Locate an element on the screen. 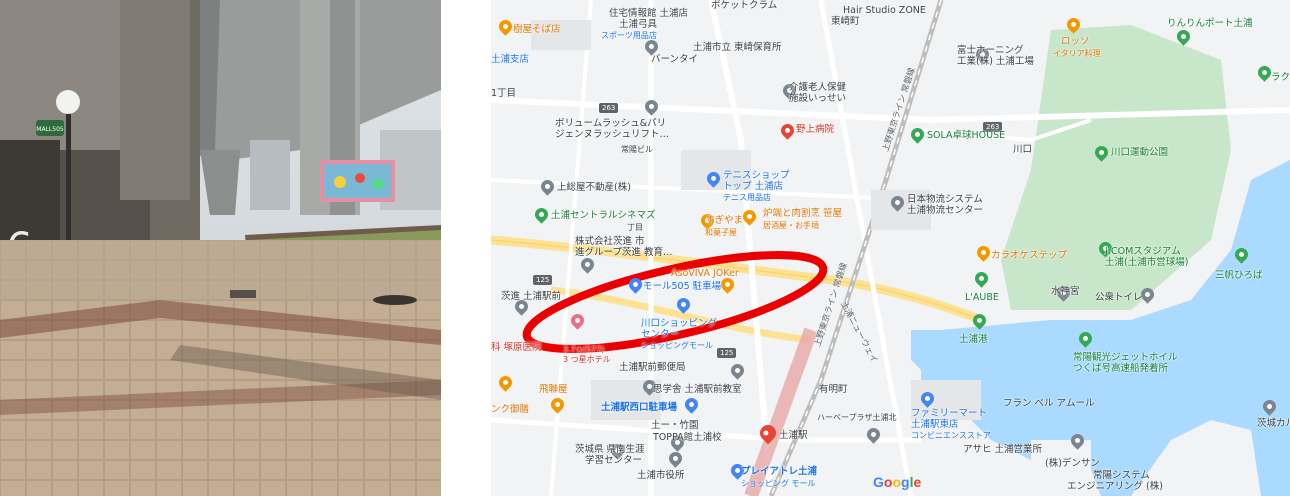  map-label: 土浦駅 is located at coordinates (793, 435).